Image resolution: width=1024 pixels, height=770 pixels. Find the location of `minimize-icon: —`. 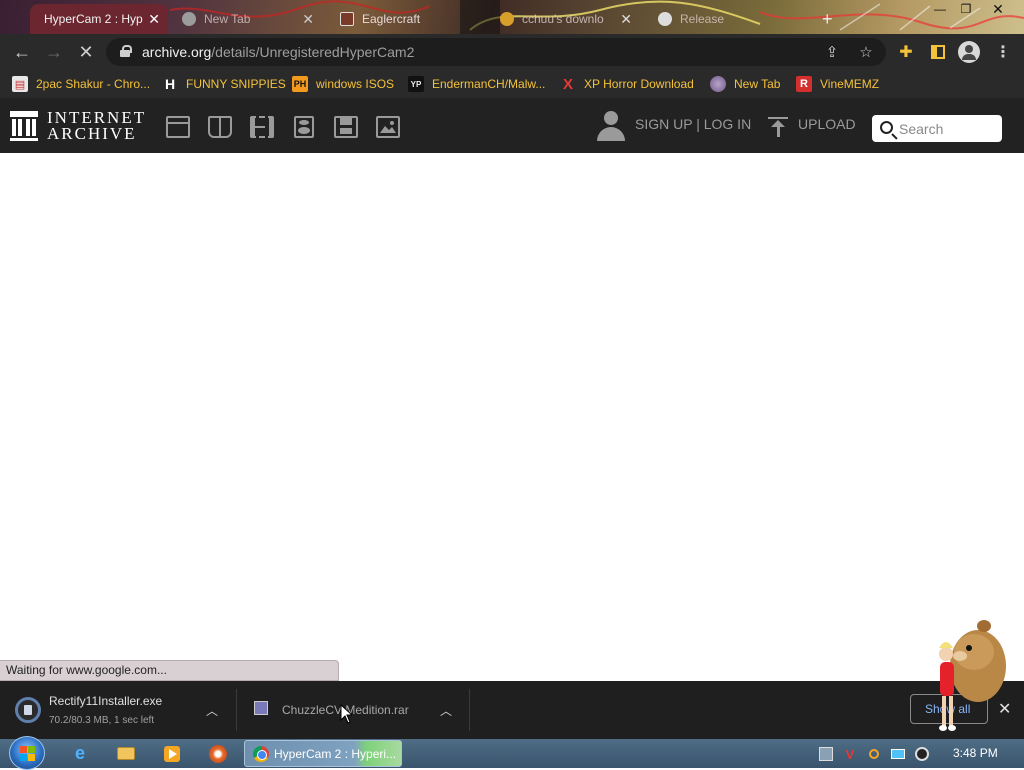

minimize-icon: — is located at coordinates (940, 9).